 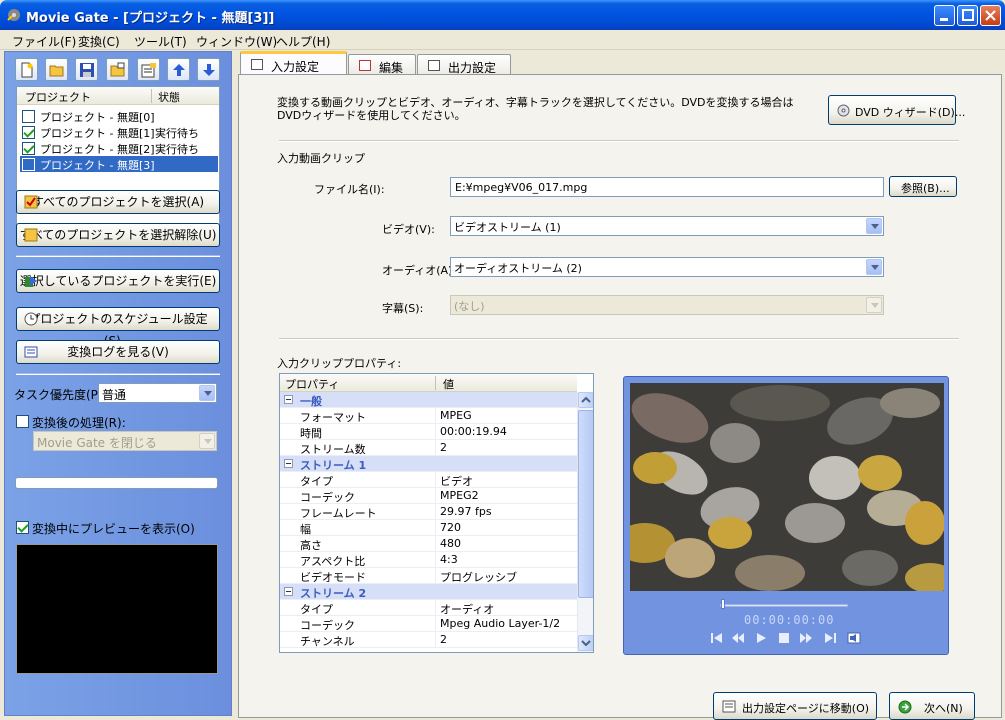 I want to click on after-process-select: Movie Gate を閉じる, so click(x=125, y=441).